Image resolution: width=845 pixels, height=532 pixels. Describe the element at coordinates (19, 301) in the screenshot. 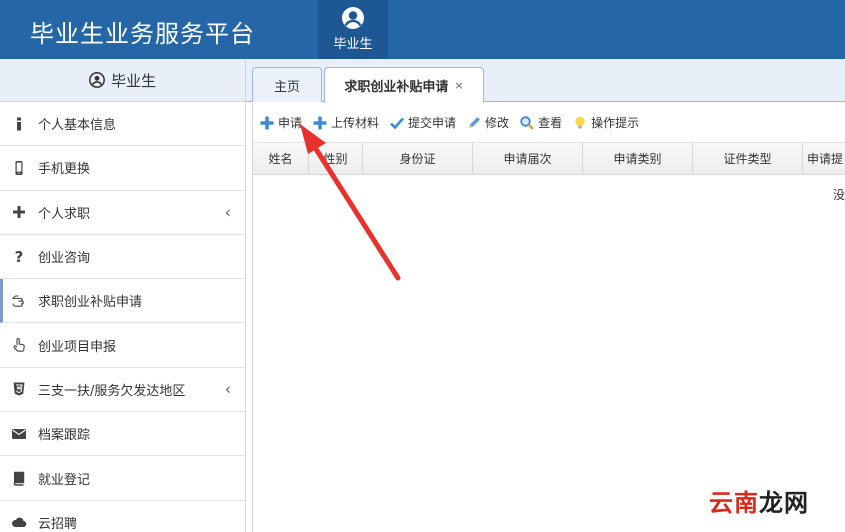

I see `hand-pointer-icon` at that location.